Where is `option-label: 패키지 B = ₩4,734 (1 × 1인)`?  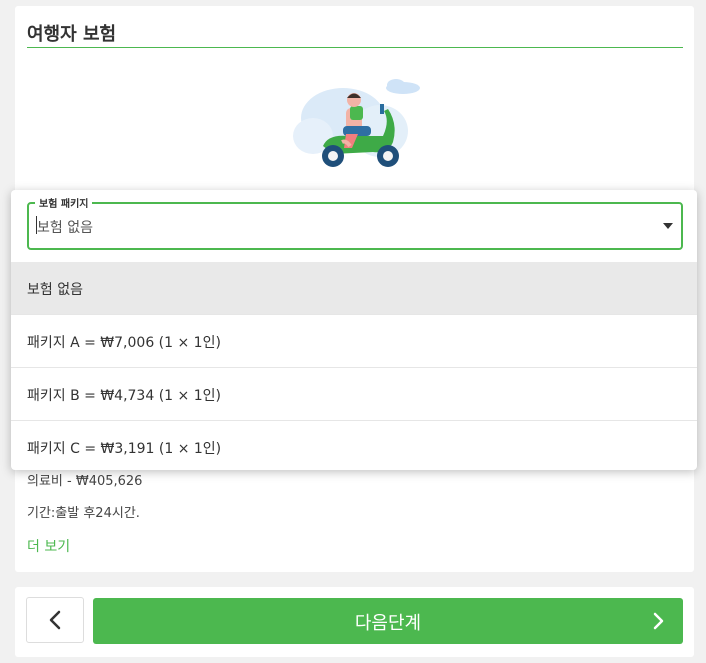
option-label: 패키지 B = ₩4,734 (1 × 1인) is located at coordinates (124, 396).